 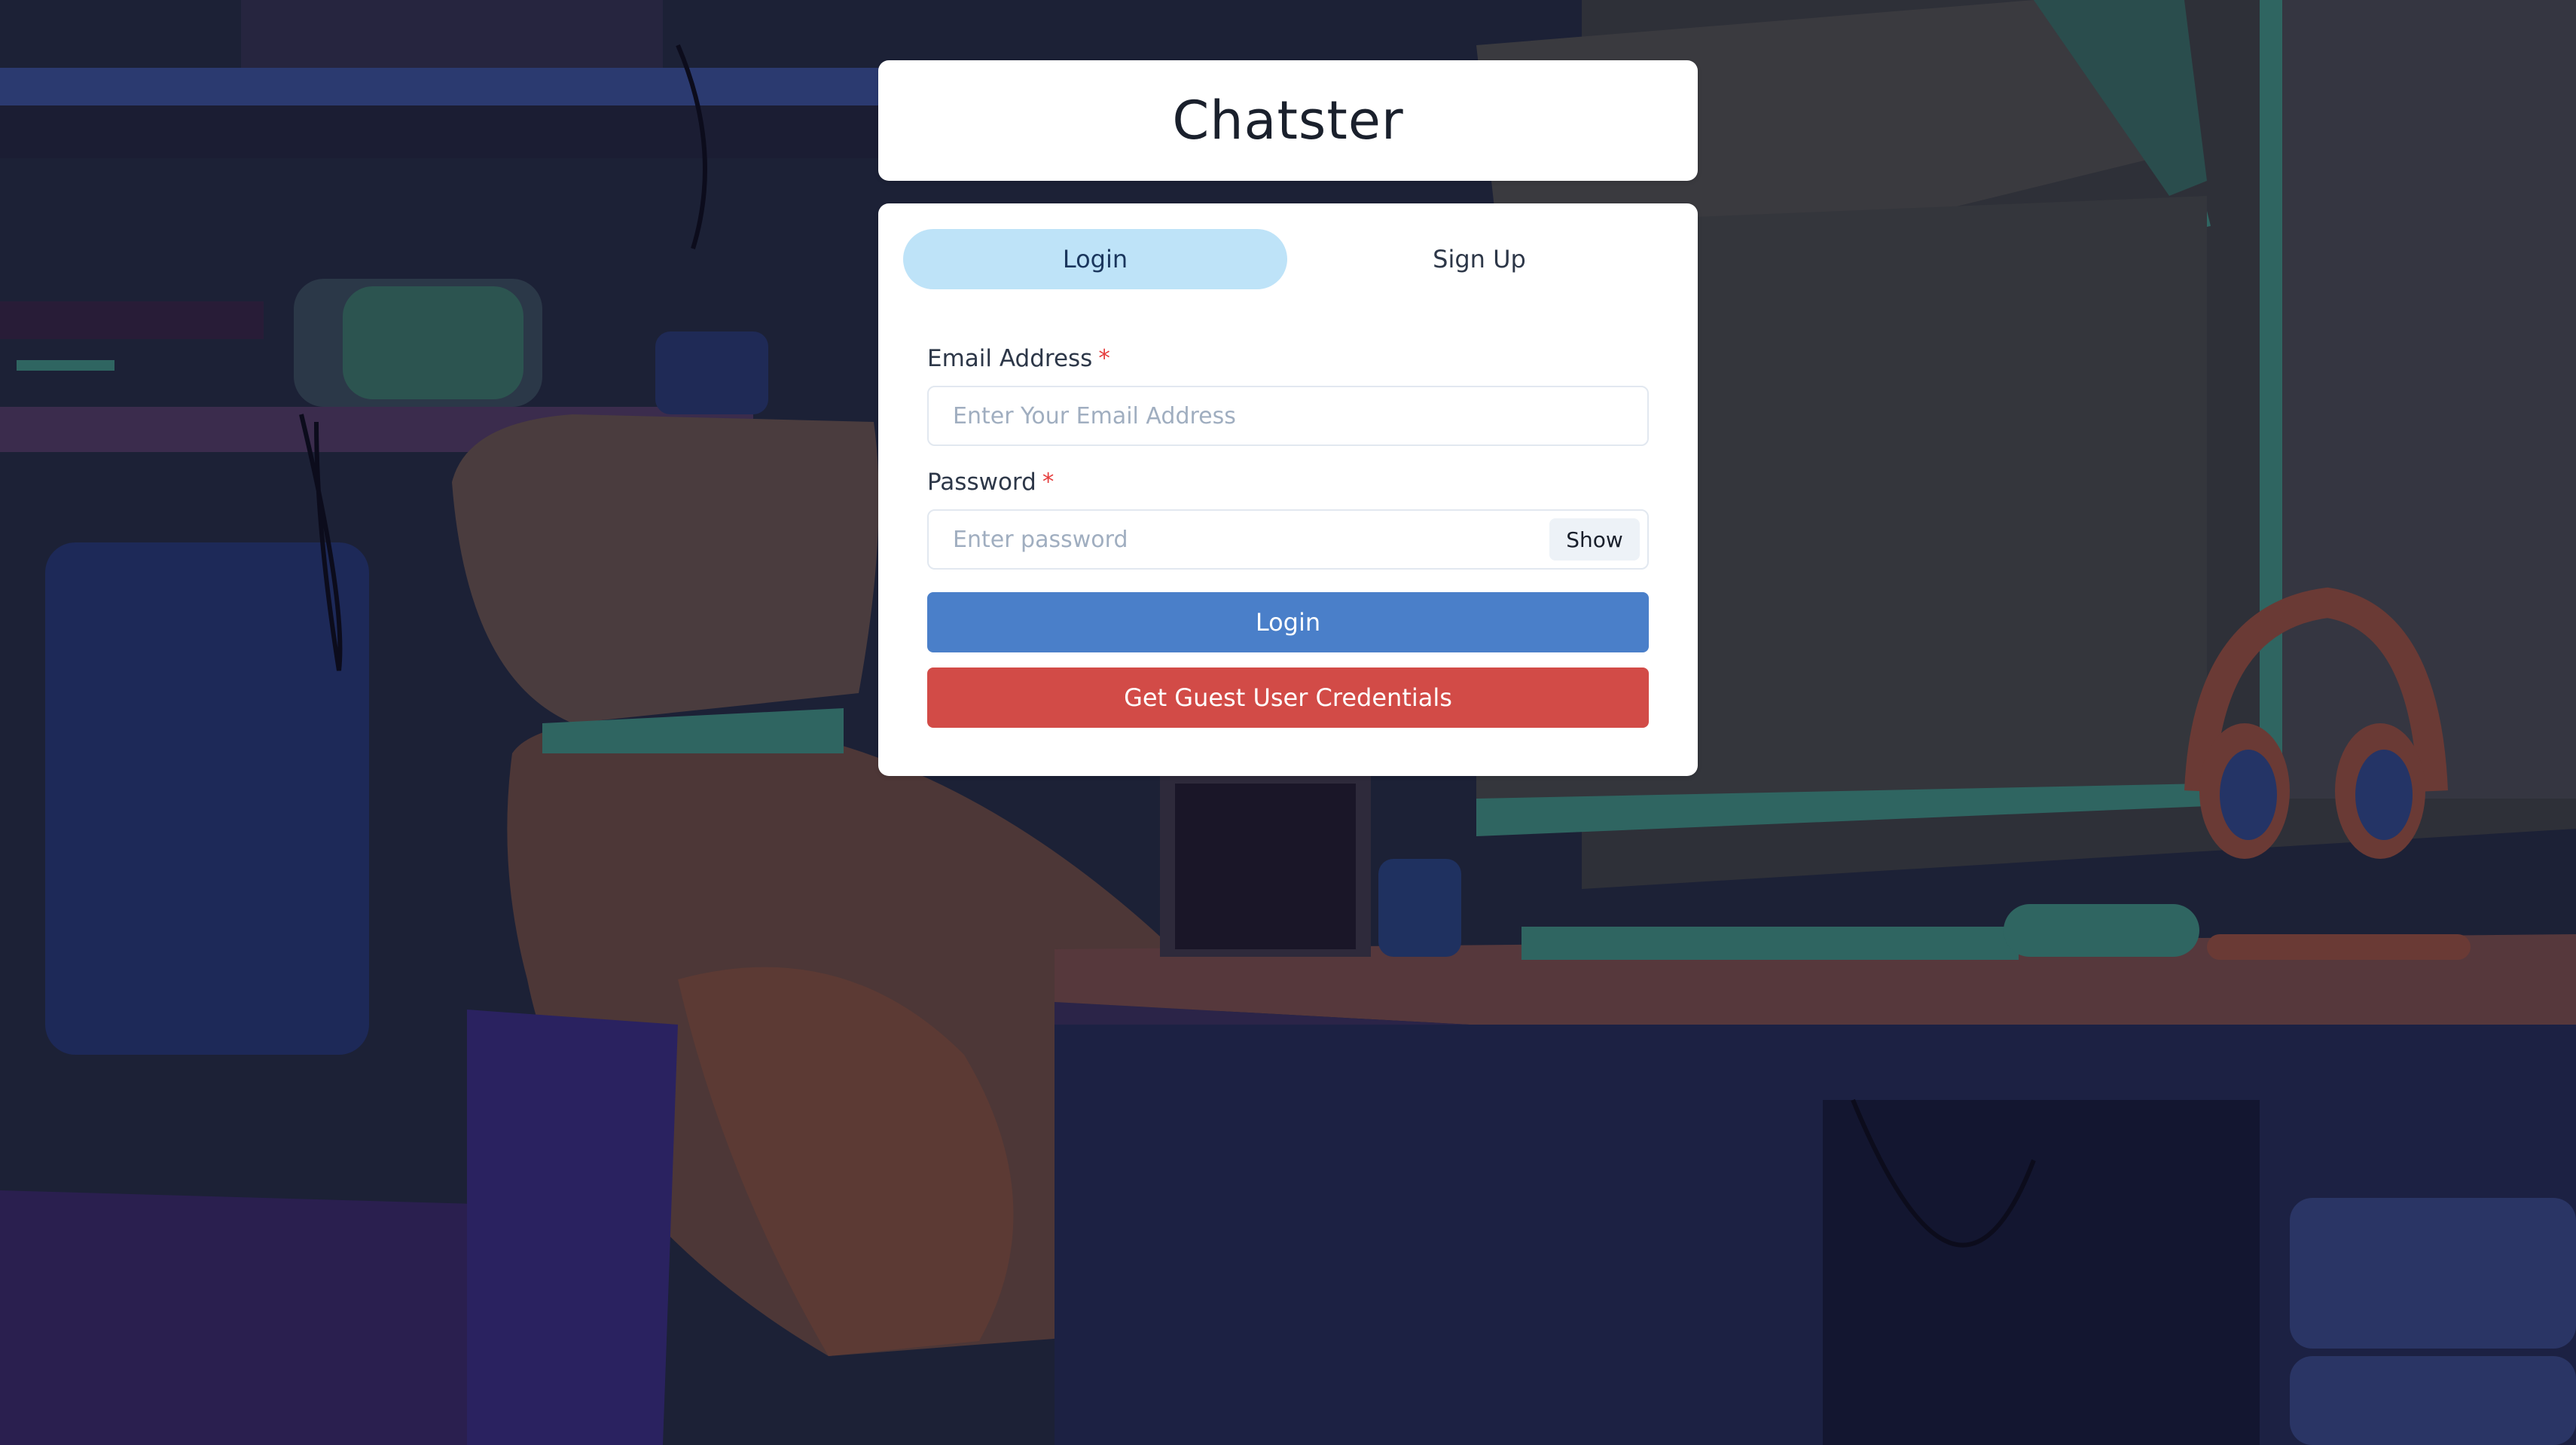 What do you see at coordinates (1095, 259) in the screenshot?
I see `tab-login: Login` at bounding box center [1095, 259].